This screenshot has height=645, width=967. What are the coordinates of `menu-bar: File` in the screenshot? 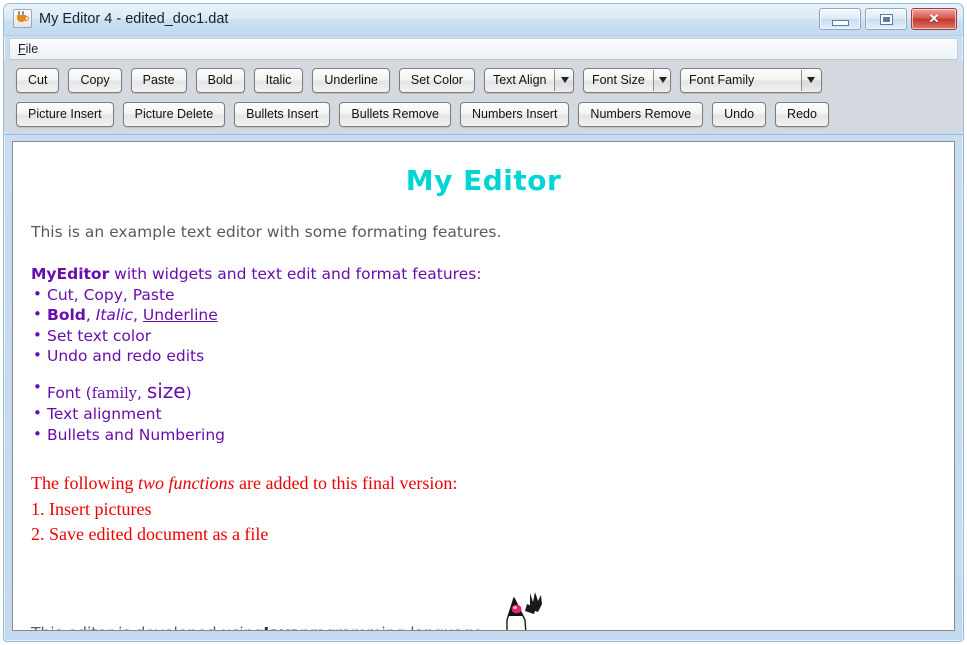 It's located at (483, 49).